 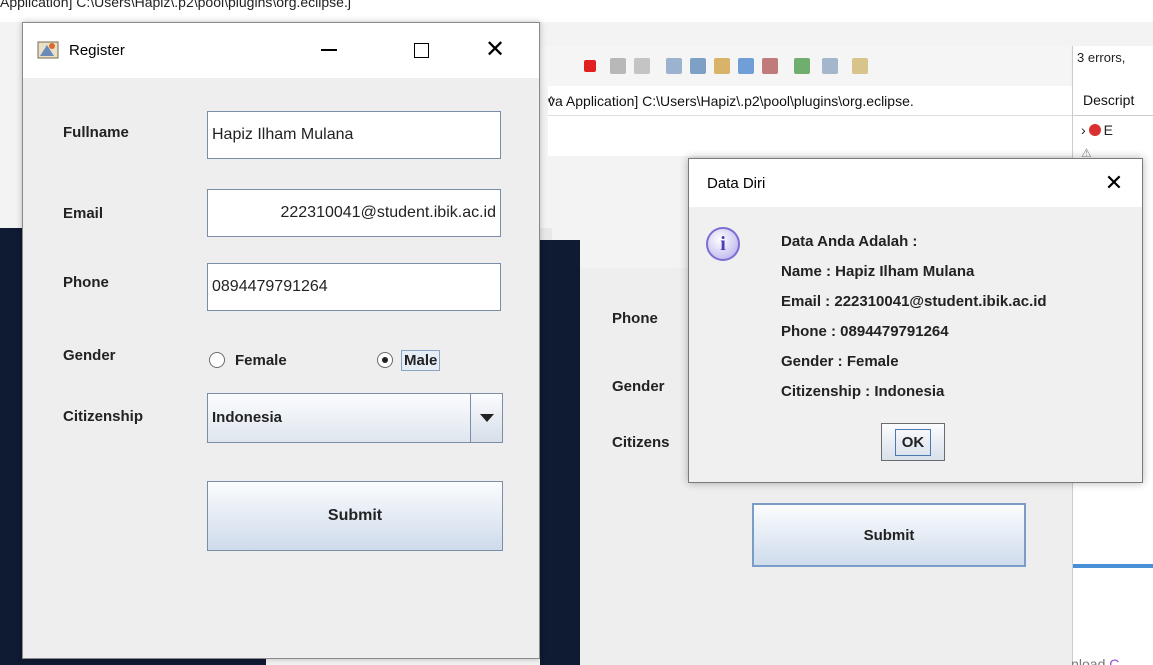 What do you see at coordinates (281, 50) in the screenshot?
I see `register-titlebar: Register ✕` at bounding box center [281, 50].